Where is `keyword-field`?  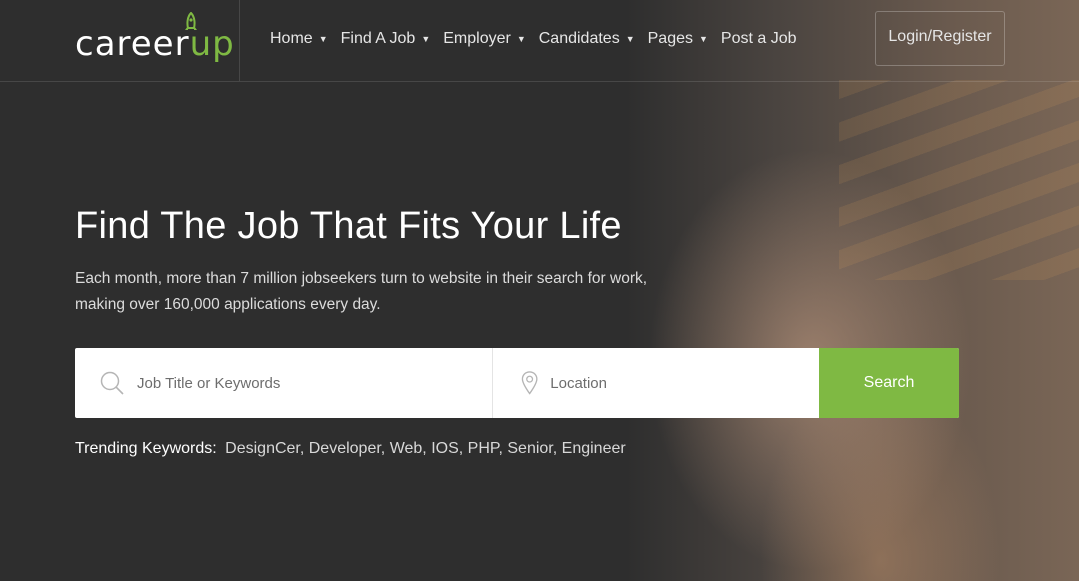 keyword-field is located at coordinates (284, 383).